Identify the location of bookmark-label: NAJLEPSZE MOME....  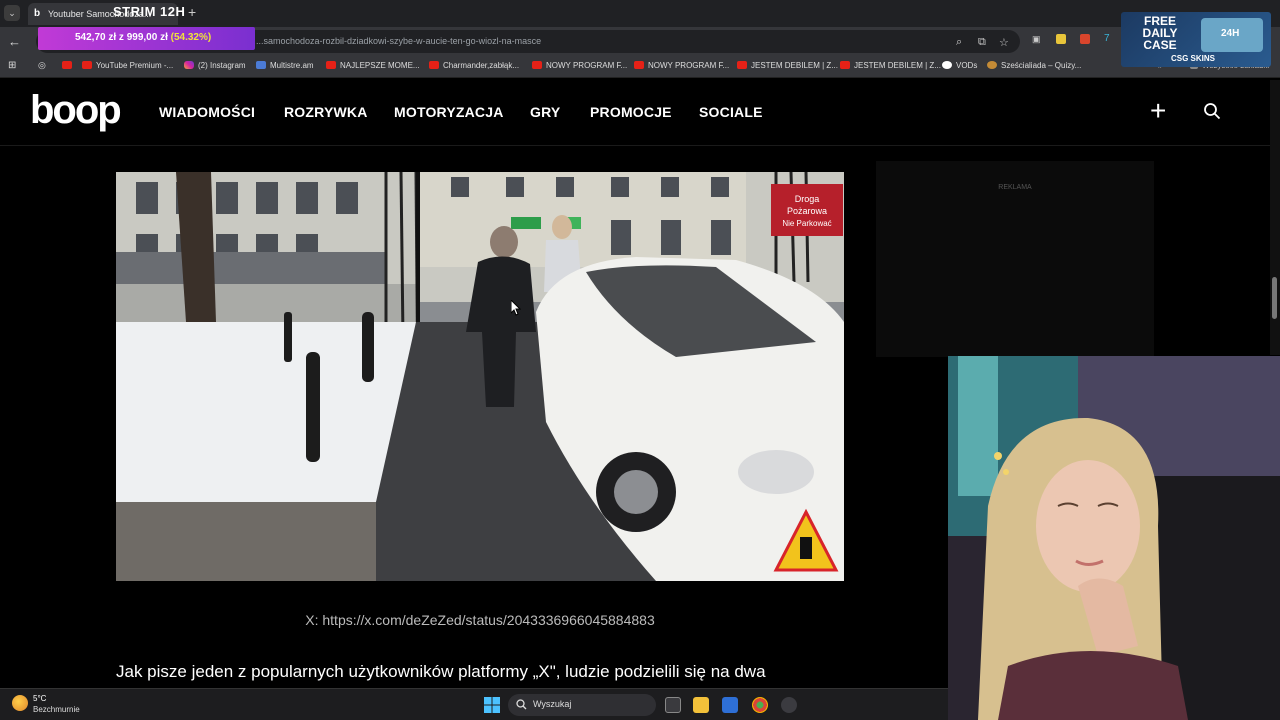
(380, 65).